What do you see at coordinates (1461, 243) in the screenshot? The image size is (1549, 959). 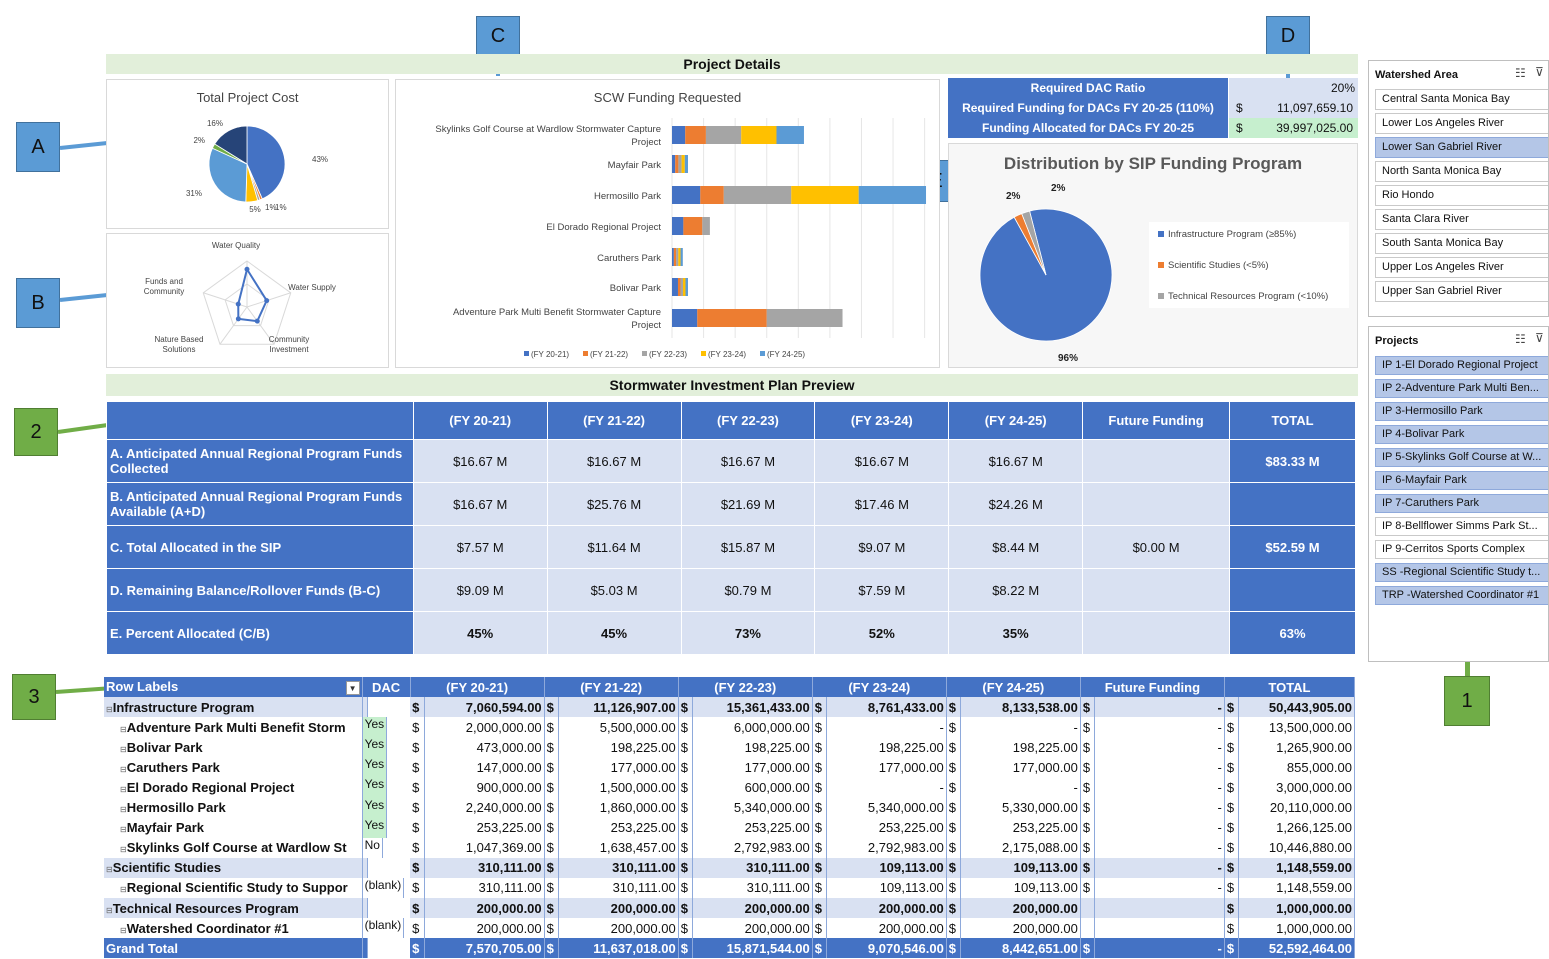 I see `slicer-item: South Santa Monica Bay` at bounding box center [1461, 243].